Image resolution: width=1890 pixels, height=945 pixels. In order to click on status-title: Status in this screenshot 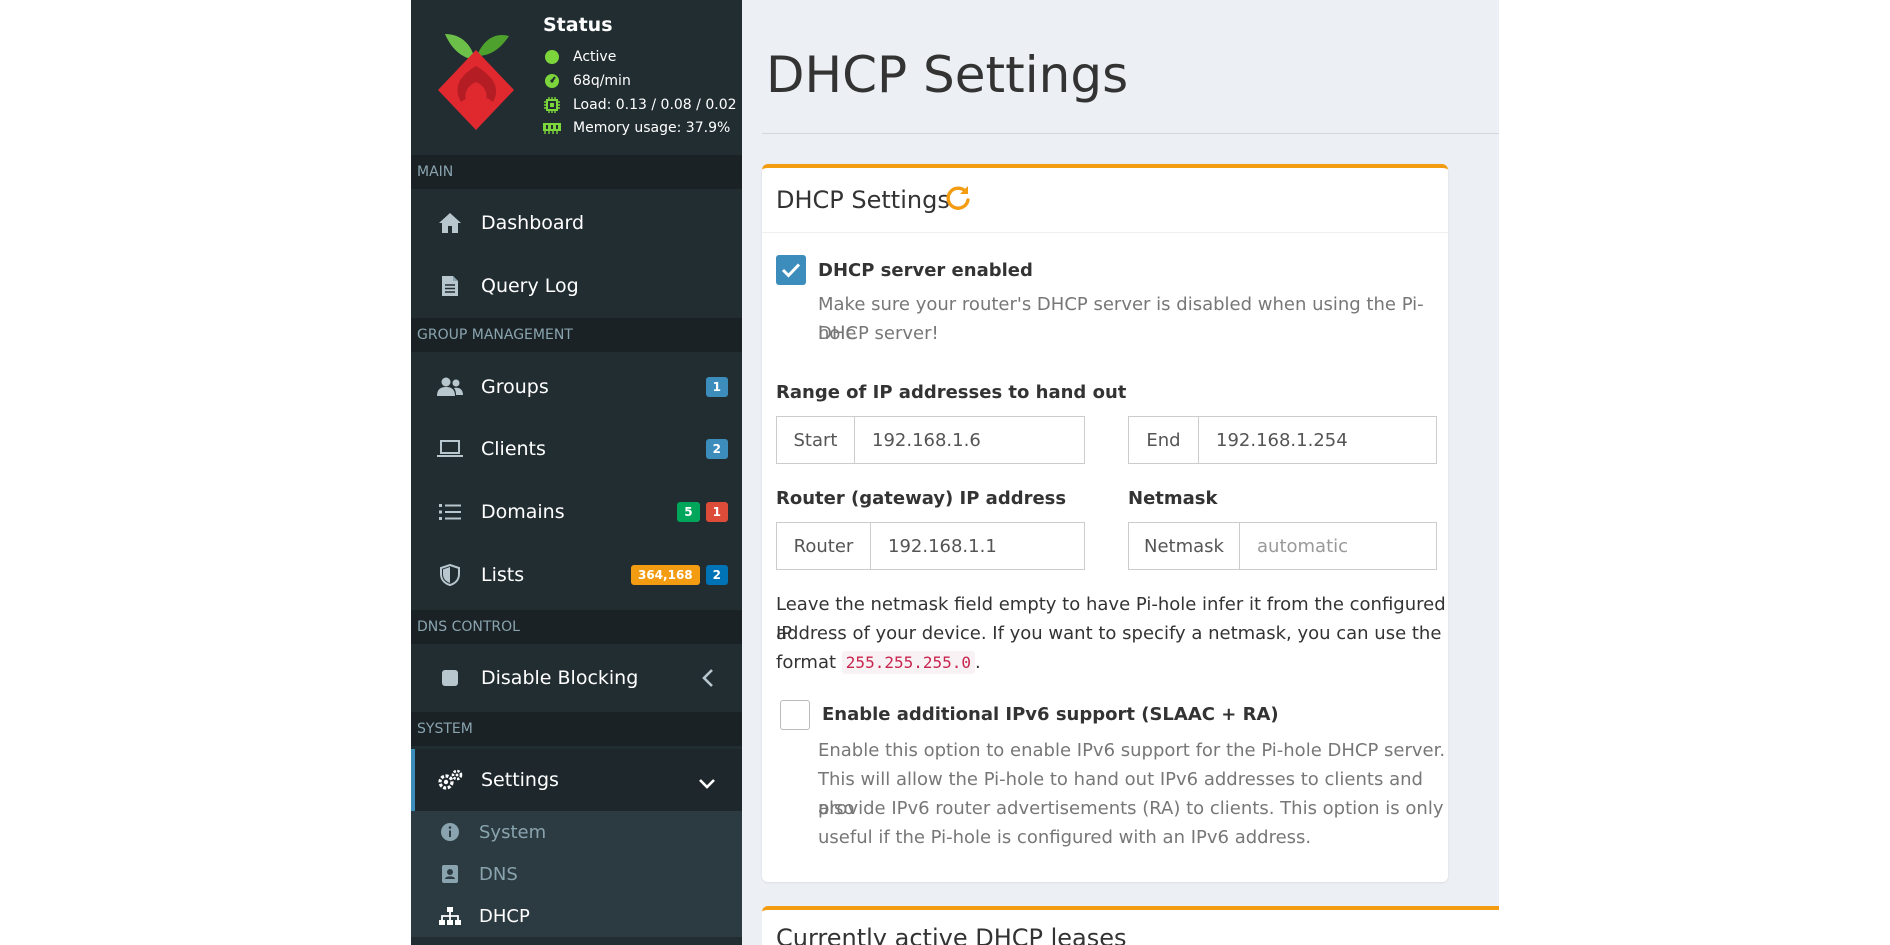, I will do `click(578, 25)`.